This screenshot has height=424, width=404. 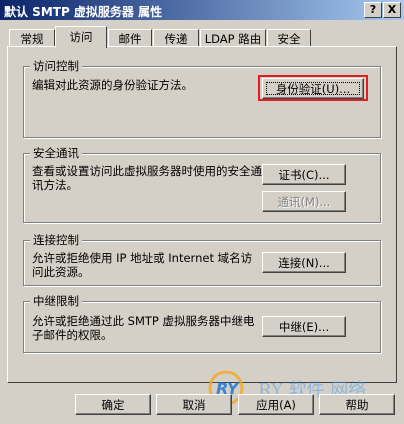 What do you see at coordinates (194, 404) in the screenshot?
I see `cancel-button: 取消` at bounding box center [194, 404].